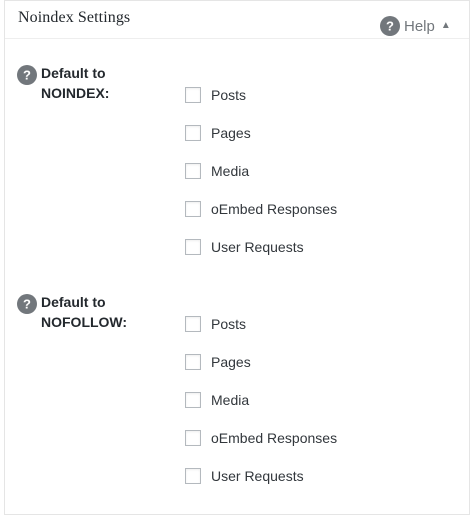 Image resolution: width=474 pixels, height=515 pixels. I want to click on metabox-header: Noindex Settings ? Help ▲, so click(237, 20).